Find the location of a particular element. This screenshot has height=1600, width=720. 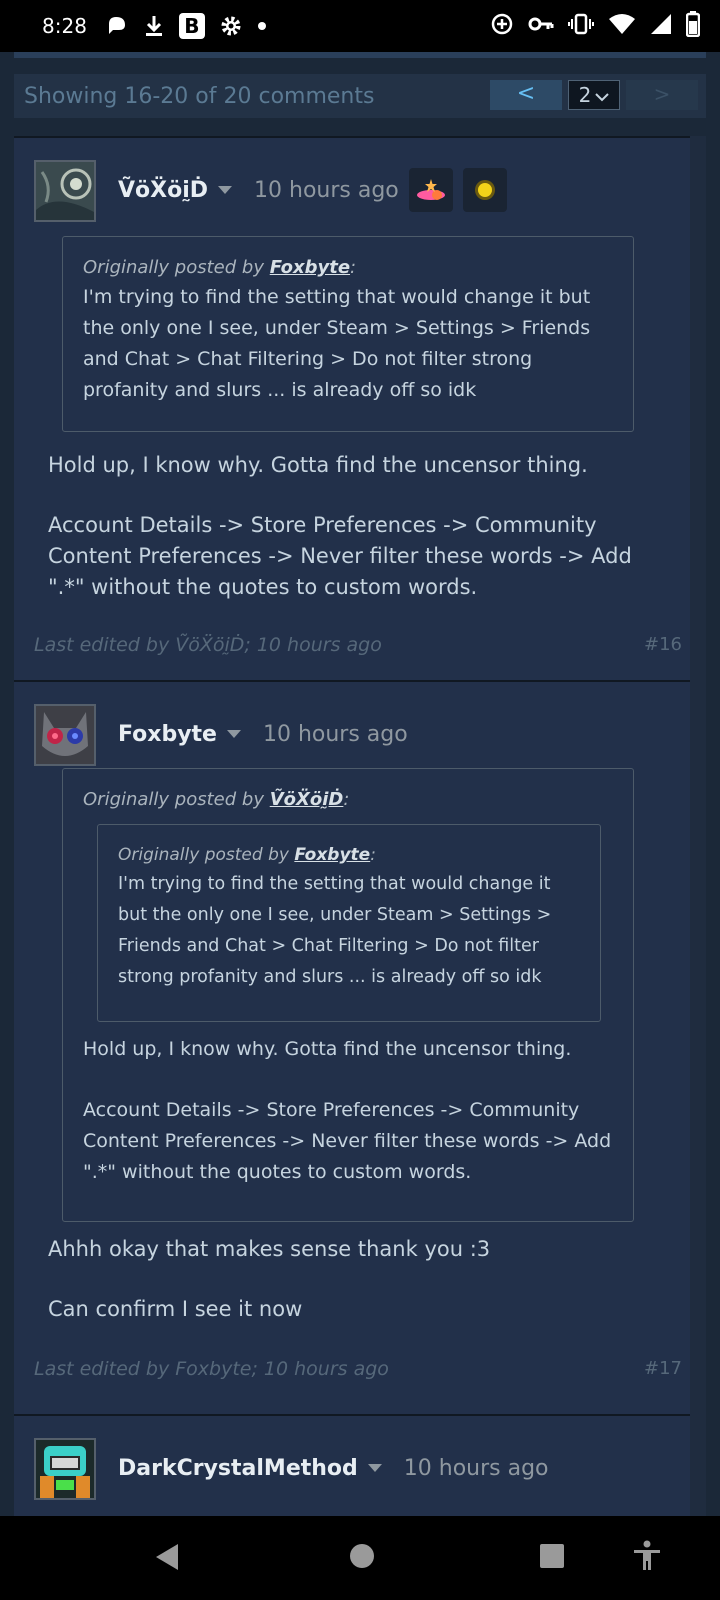

chevron-down-icon is located at coordinates (602, 95).